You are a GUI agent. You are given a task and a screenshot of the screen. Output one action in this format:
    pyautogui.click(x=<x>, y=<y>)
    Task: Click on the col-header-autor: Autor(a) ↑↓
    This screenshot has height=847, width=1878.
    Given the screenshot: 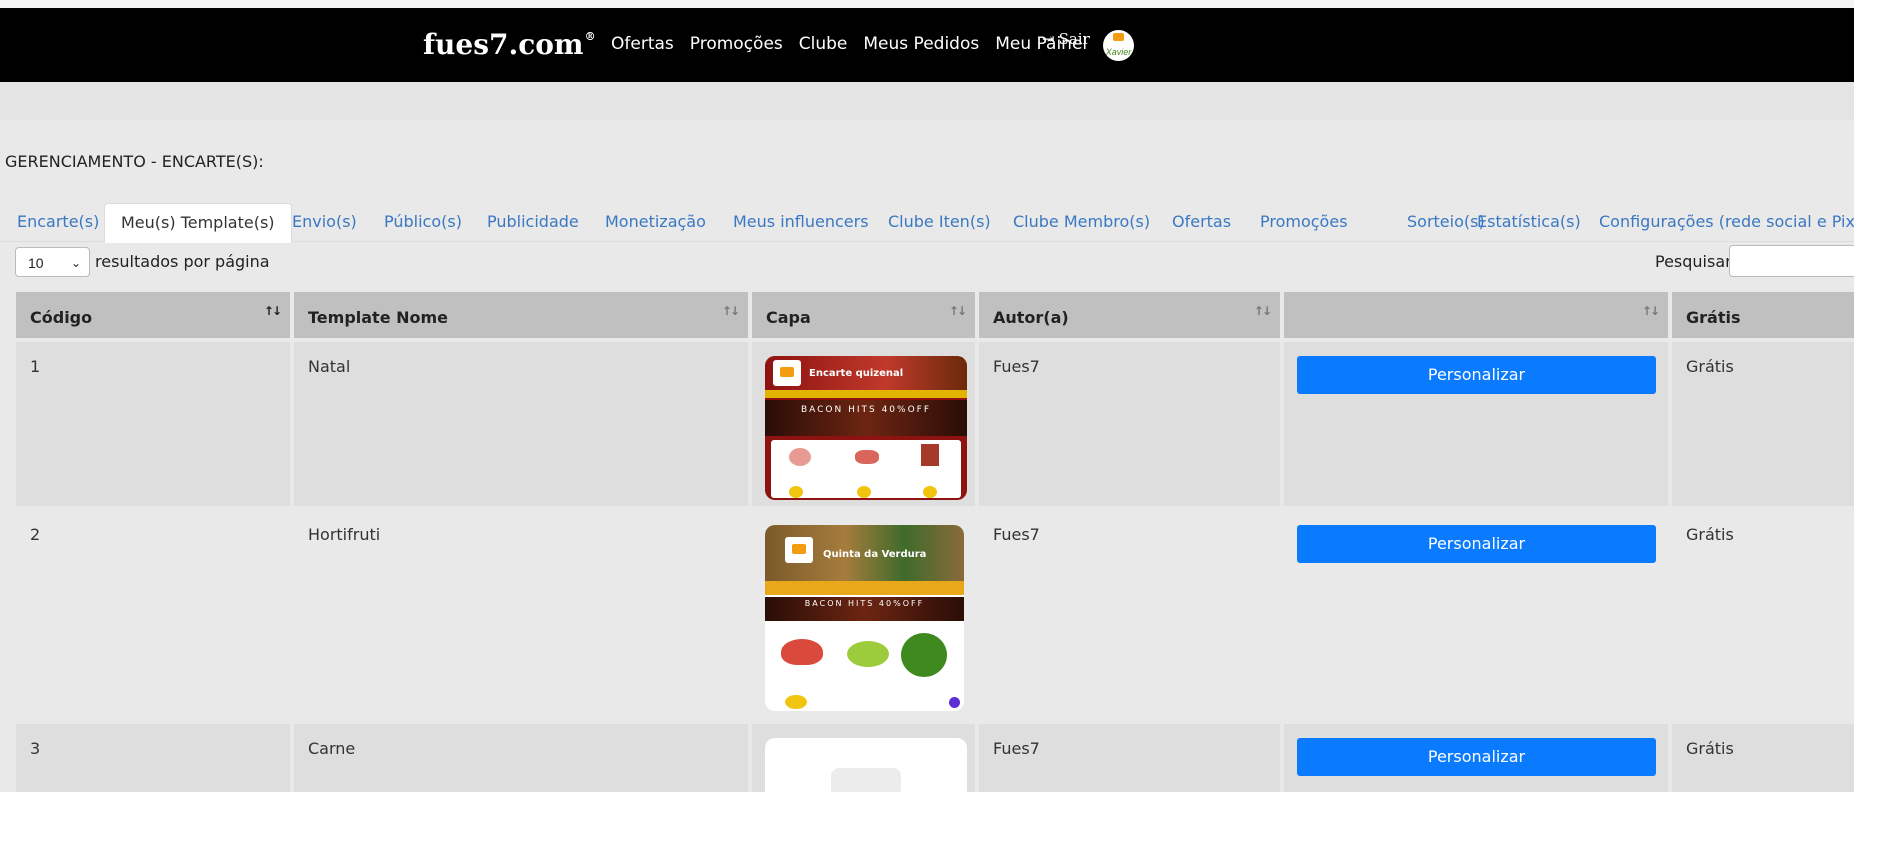 What is the action you would take?
    pyautogui.click(x=1129, y=315)
    